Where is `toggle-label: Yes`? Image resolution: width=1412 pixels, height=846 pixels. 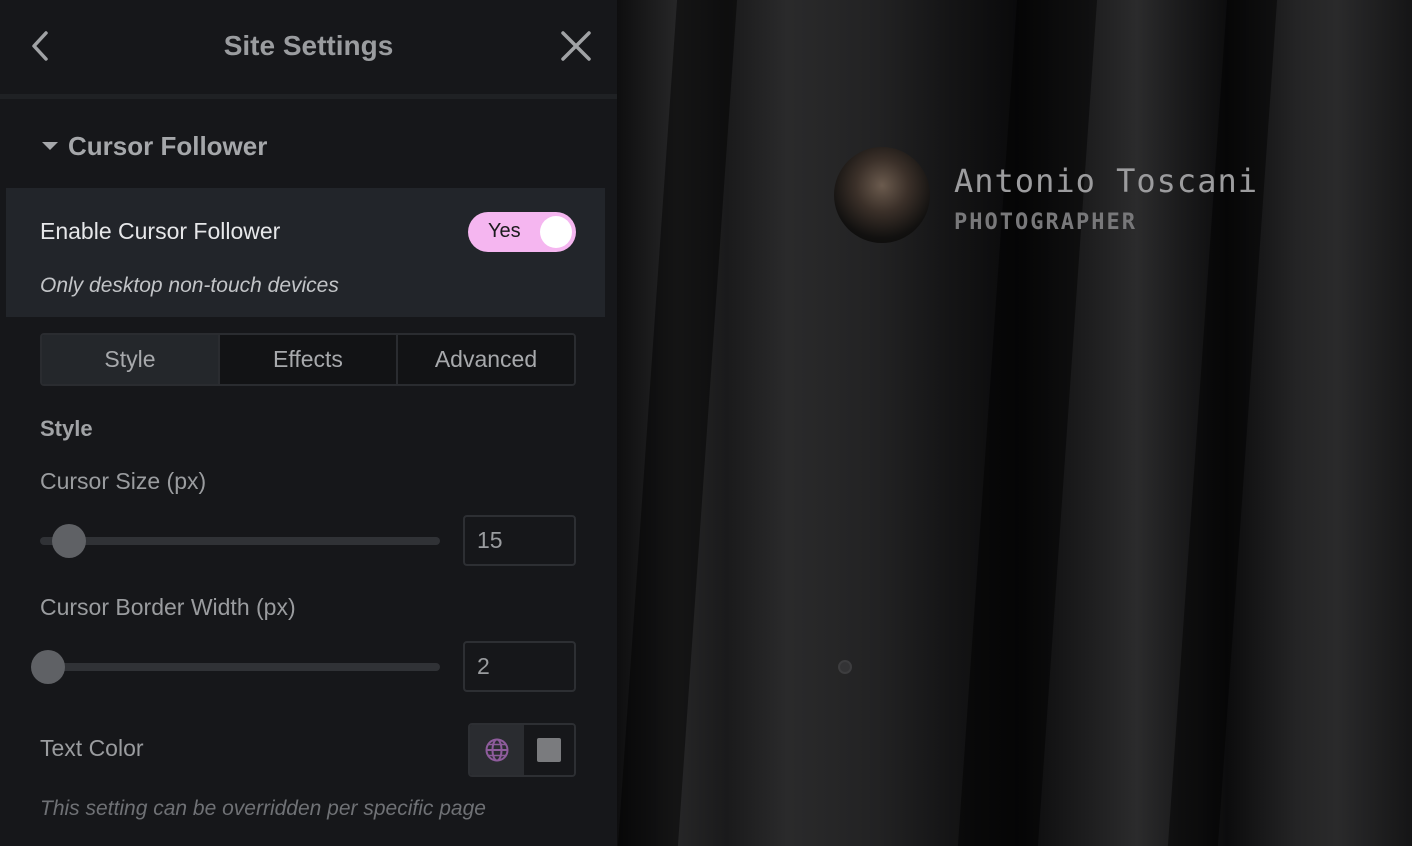 toggle-label: Yes is located at coordinates (504, 231).